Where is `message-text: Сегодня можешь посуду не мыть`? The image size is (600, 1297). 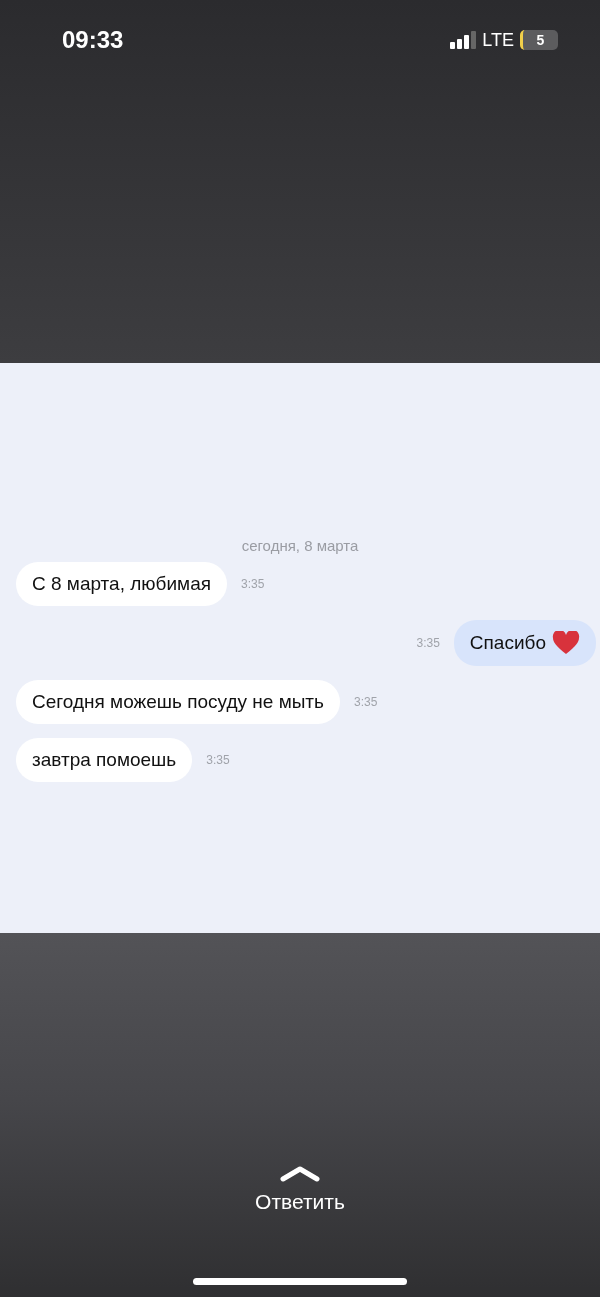
message-text: Сегодня можешь посуду не мыть is located at coordinates (178, 702).